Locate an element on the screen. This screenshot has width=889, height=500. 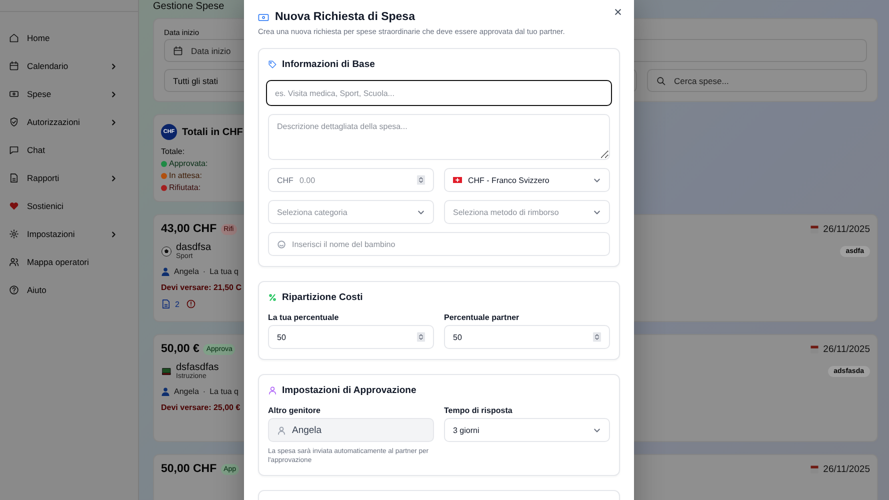
field-label: Percentuale partner is located at coordinates (482, 317).